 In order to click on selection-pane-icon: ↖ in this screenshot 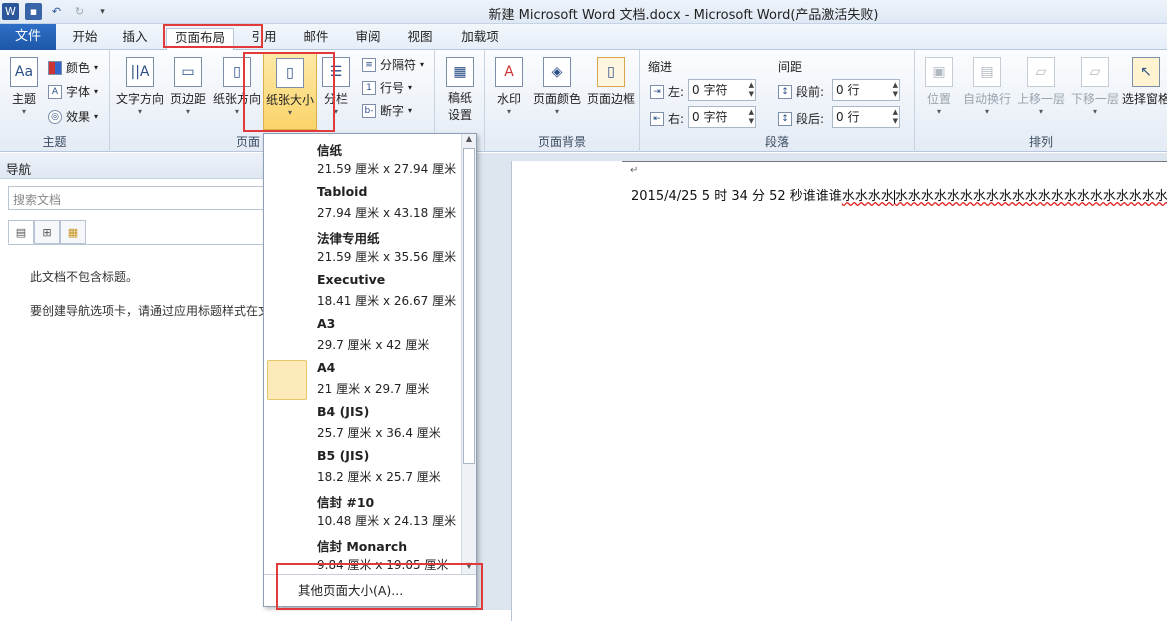, I will do `click(1146, 72)`.